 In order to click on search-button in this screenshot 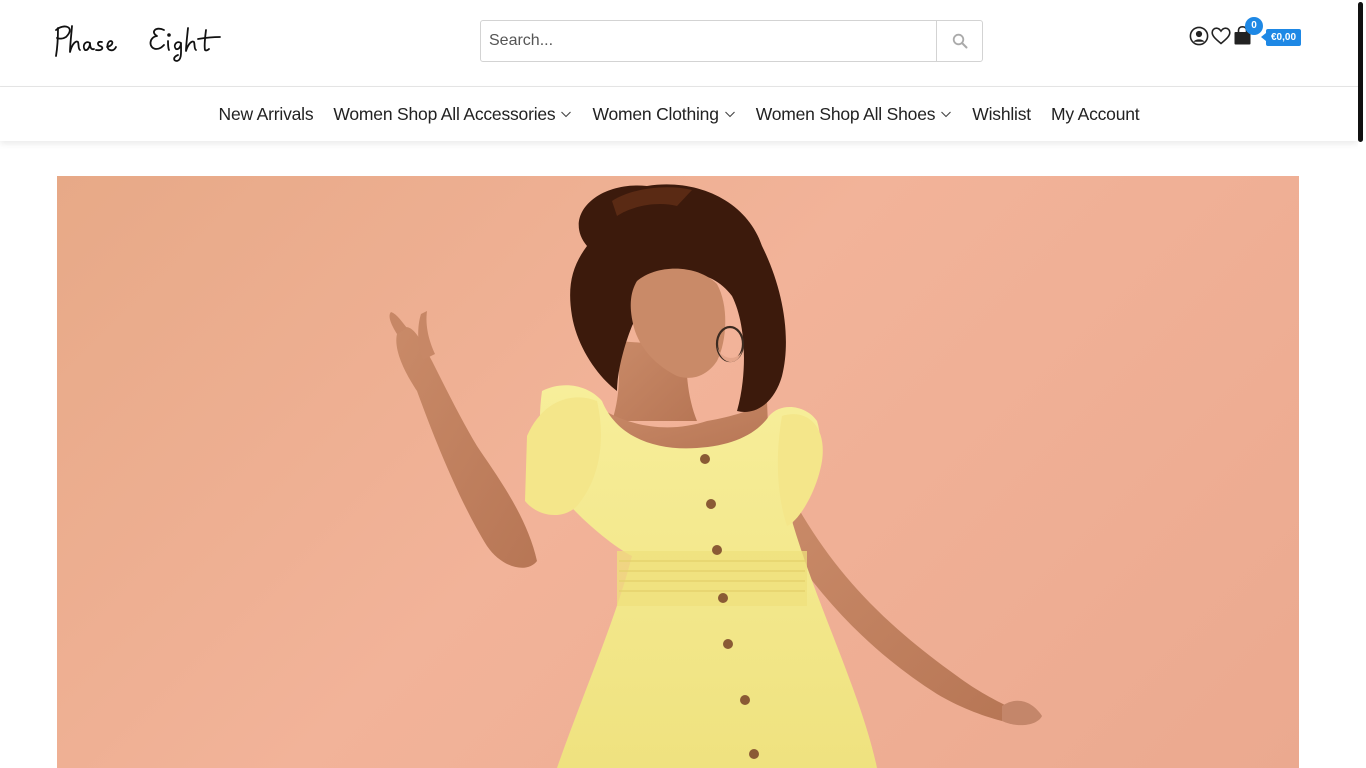, I will do `click(959, 41)`.